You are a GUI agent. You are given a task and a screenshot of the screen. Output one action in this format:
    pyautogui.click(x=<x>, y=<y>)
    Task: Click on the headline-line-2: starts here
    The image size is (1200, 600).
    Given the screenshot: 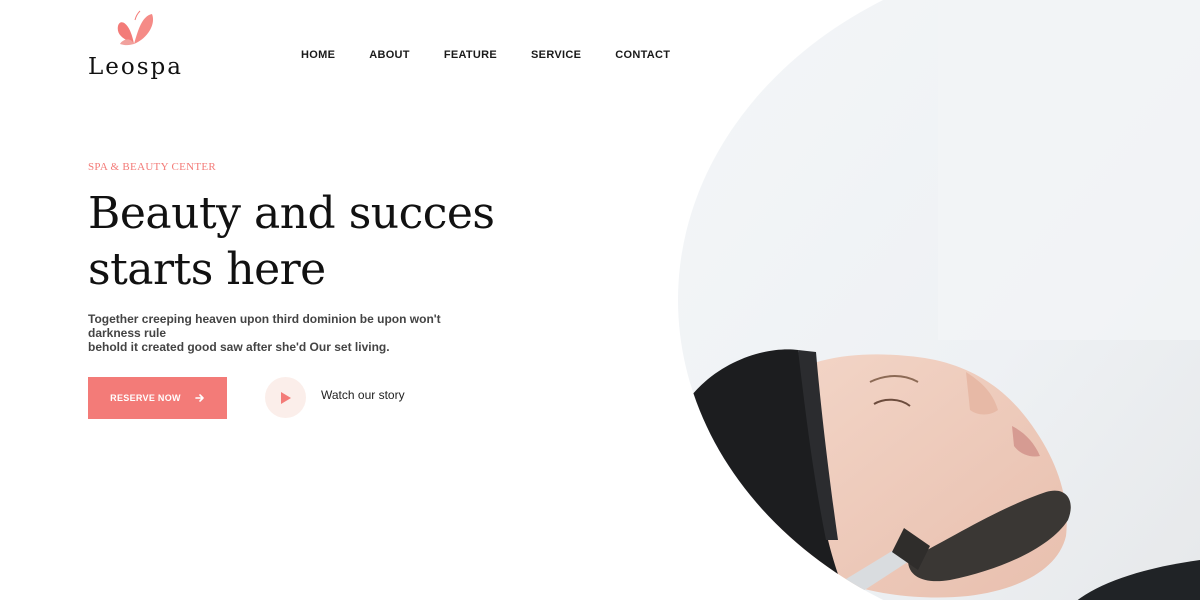 What is the action you would take?
    pyautogui.click(x=207, y=269)
    